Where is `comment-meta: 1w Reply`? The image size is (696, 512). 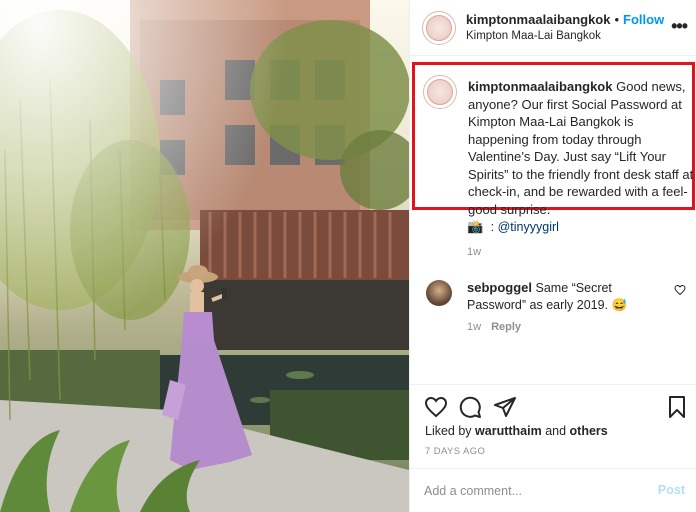
comment-meta: 1w Reply is located at coordinates (494, 327).